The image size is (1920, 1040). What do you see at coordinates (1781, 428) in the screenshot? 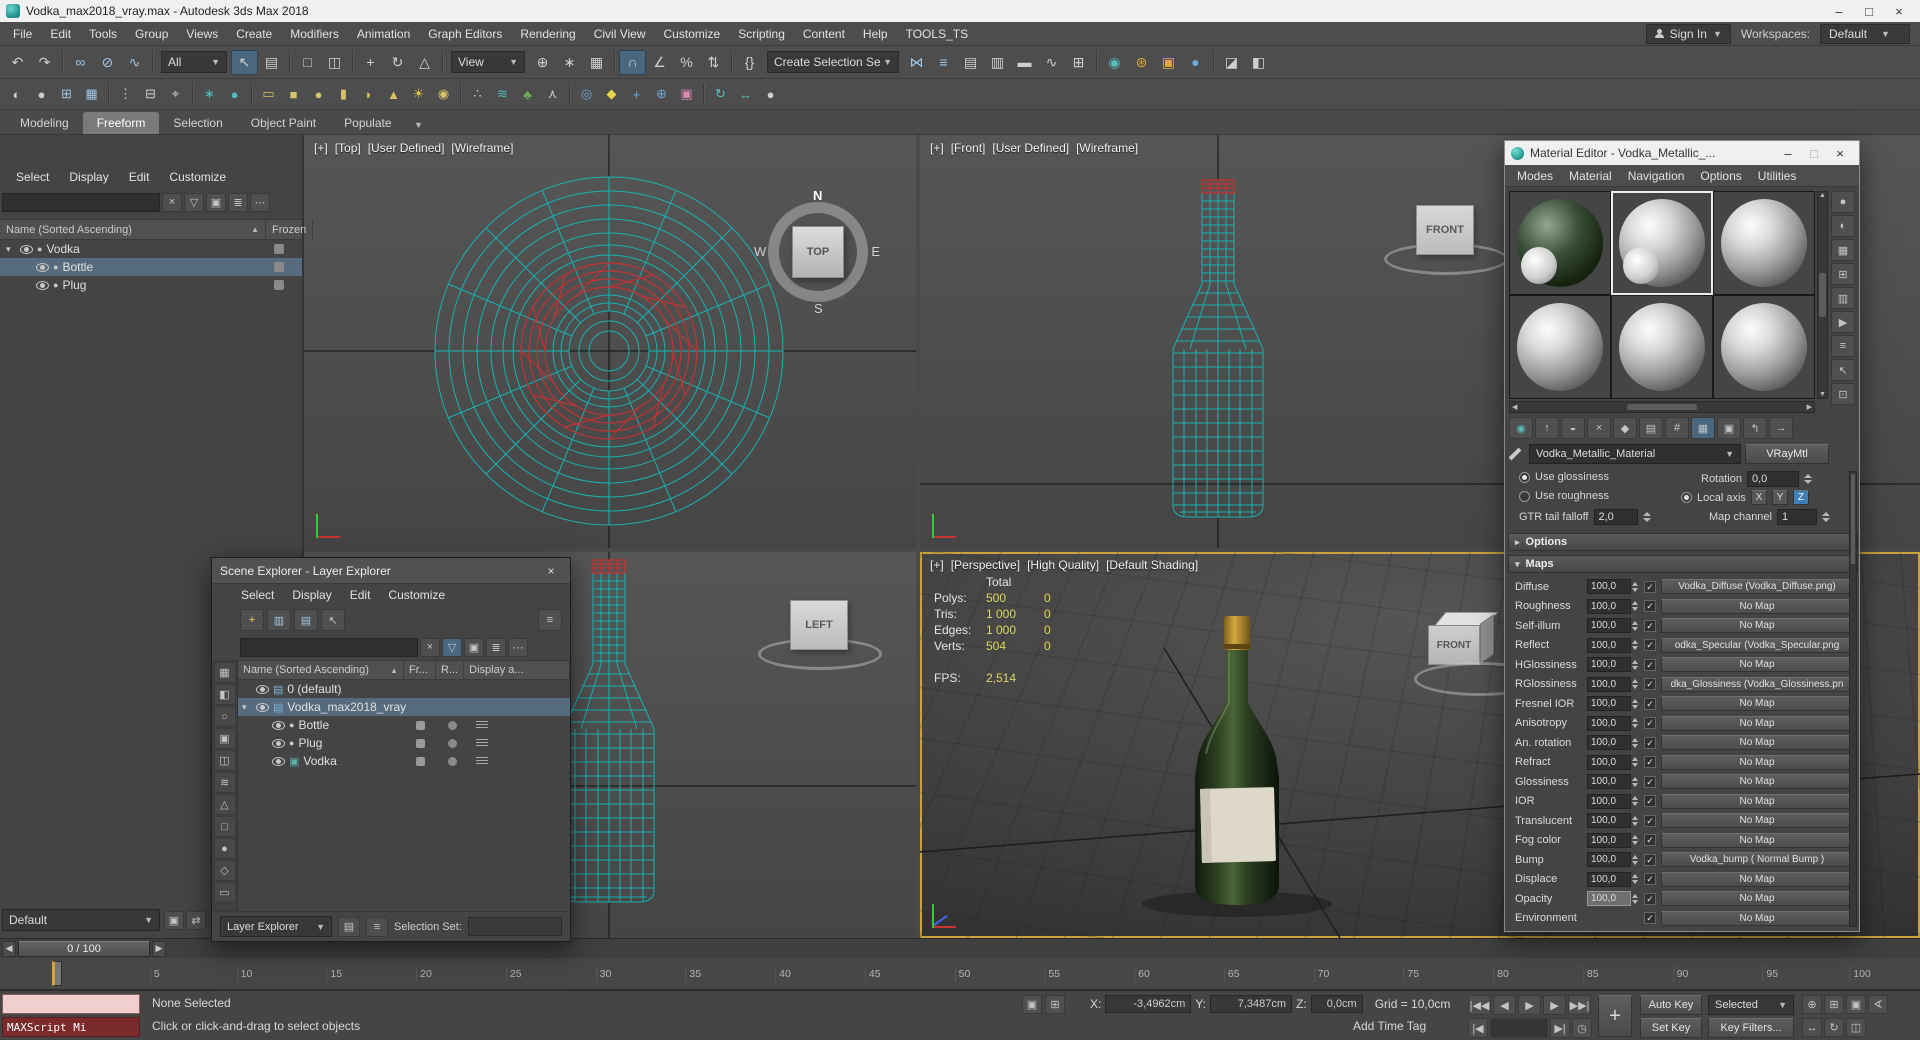
I see `go-forward-sibling-icon: →` at bounding box center [1781, 428].